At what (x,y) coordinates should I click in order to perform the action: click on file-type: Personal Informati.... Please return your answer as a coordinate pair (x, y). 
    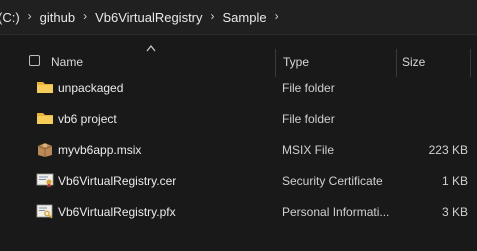
    Looking at the image, I should click on (336, 212).